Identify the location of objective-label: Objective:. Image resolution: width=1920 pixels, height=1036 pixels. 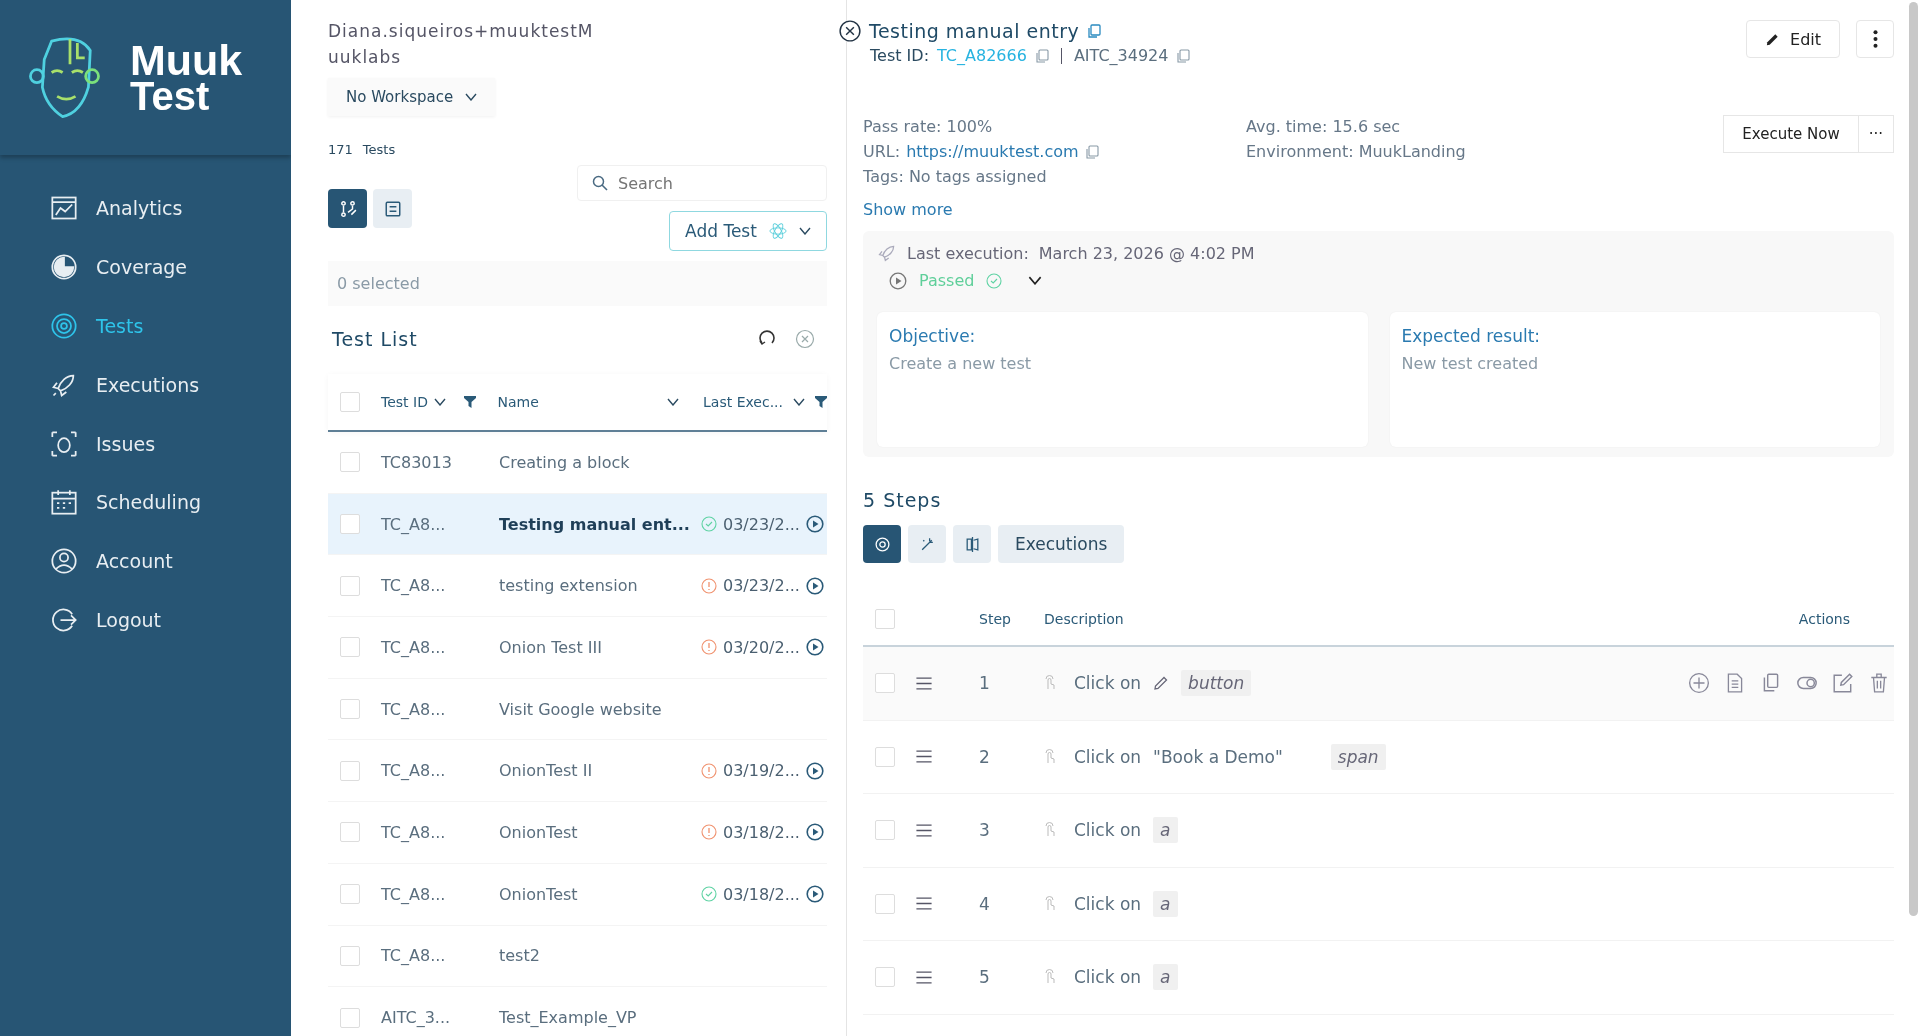
(933, 336).